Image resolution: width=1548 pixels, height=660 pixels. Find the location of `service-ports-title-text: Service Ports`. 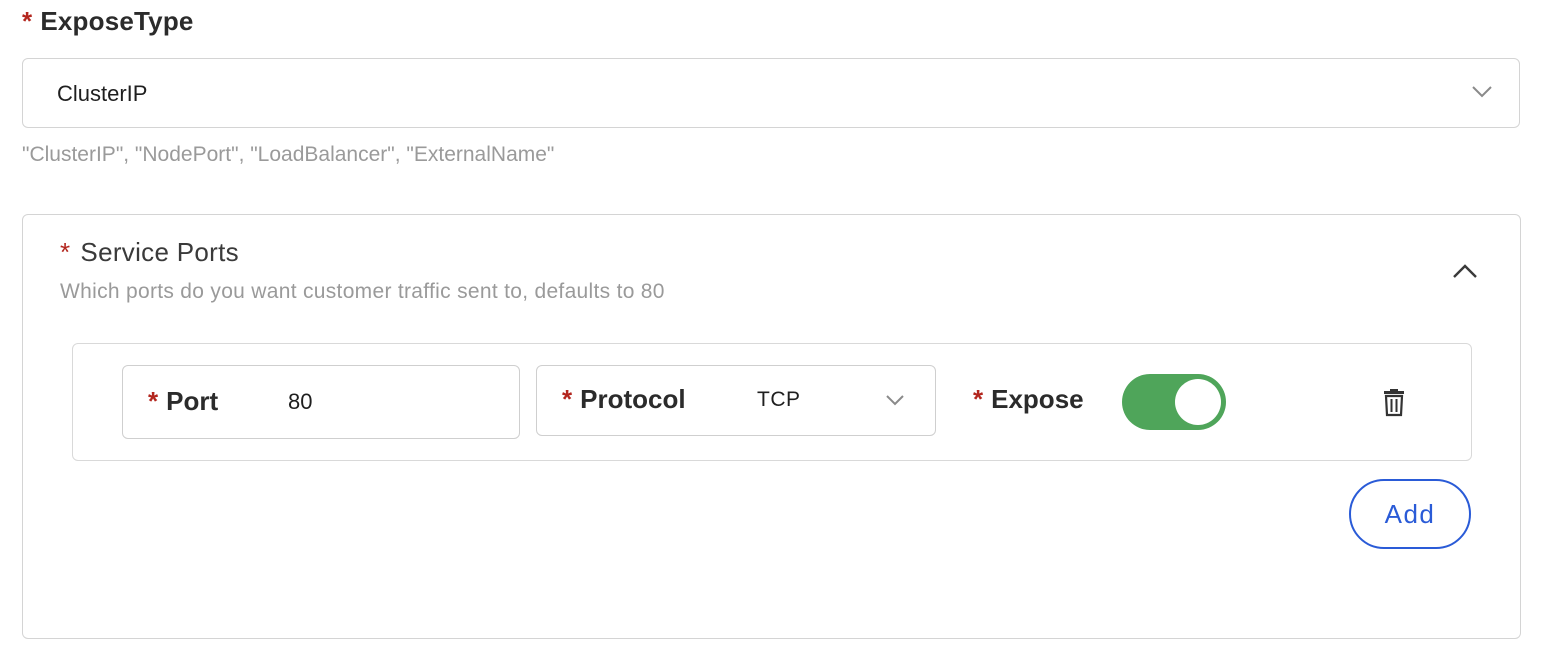

service-ports-title-text: Service Ports is located at coordinates (159, 252).